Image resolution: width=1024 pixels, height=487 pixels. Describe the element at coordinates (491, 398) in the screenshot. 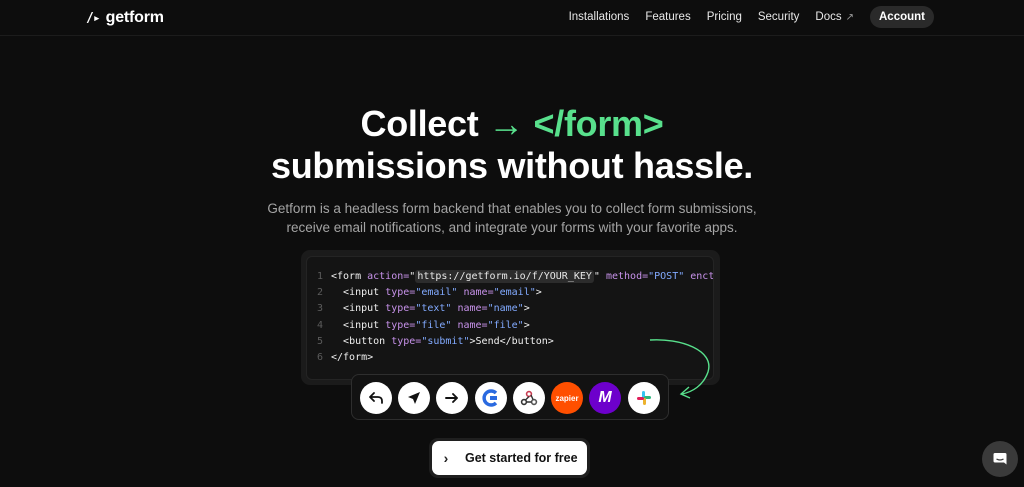

I see `google-sheets-logo-icon` at that location.